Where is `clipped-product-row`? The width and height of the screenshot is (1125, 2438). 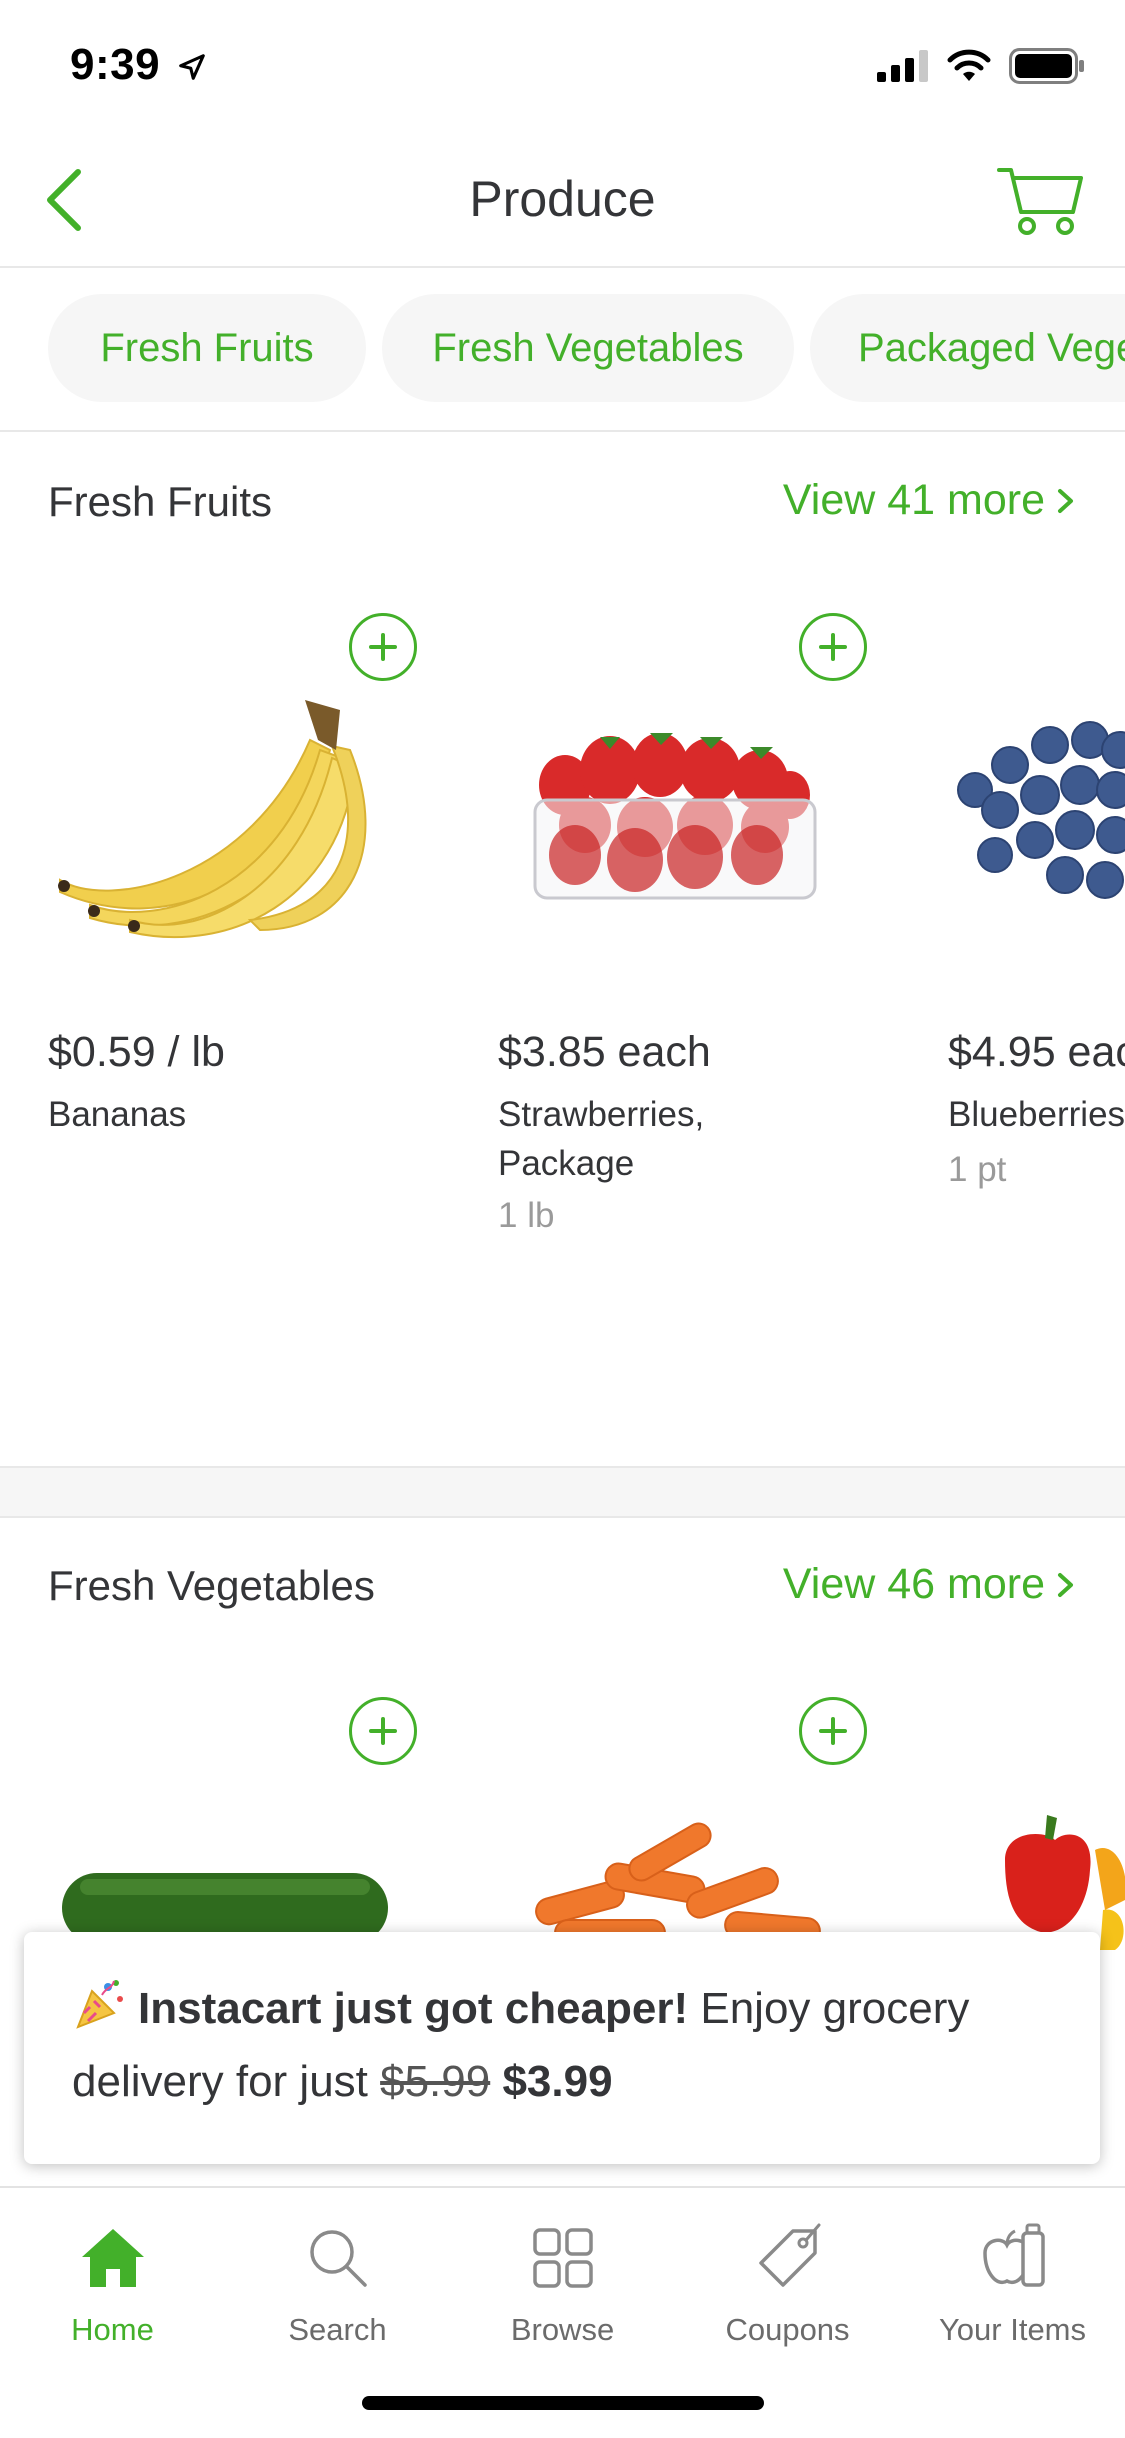
clipped-product-row is located at coordinates (562, 2175).